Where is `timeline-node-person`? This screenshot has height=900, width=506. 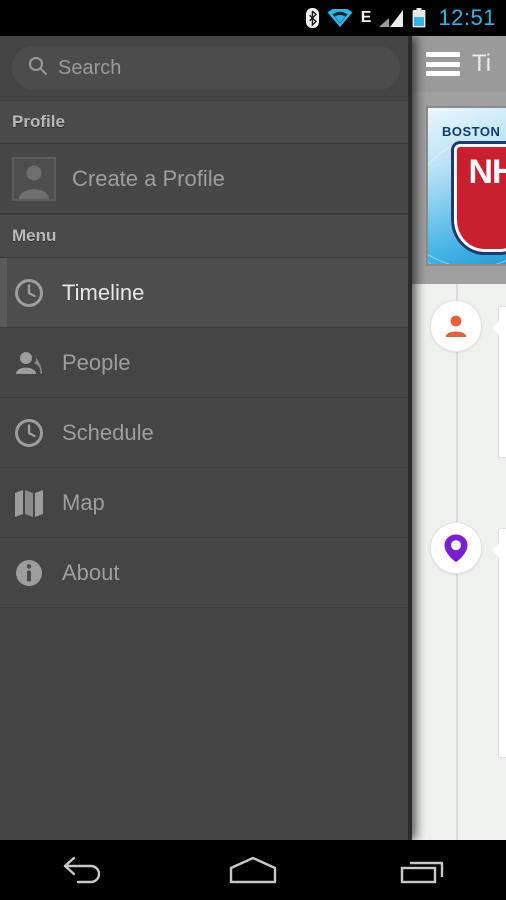 timeline-node-person is located at coordinates (456, 326).